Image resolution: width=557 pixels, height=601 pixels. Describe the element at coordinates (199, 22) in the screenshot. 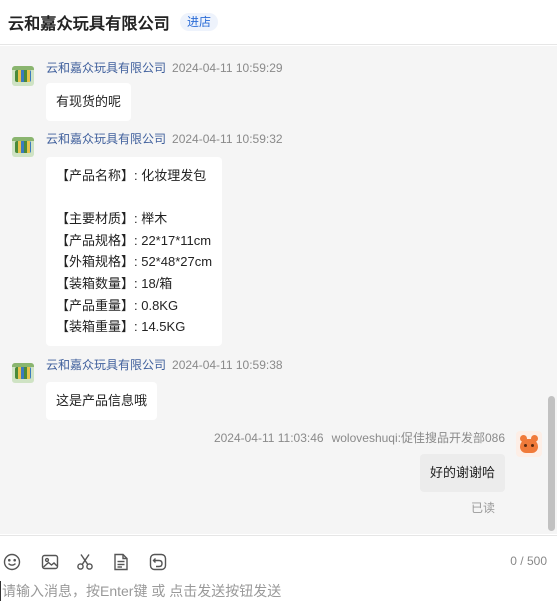

I see `enter-shop-button: 进店` at that location.